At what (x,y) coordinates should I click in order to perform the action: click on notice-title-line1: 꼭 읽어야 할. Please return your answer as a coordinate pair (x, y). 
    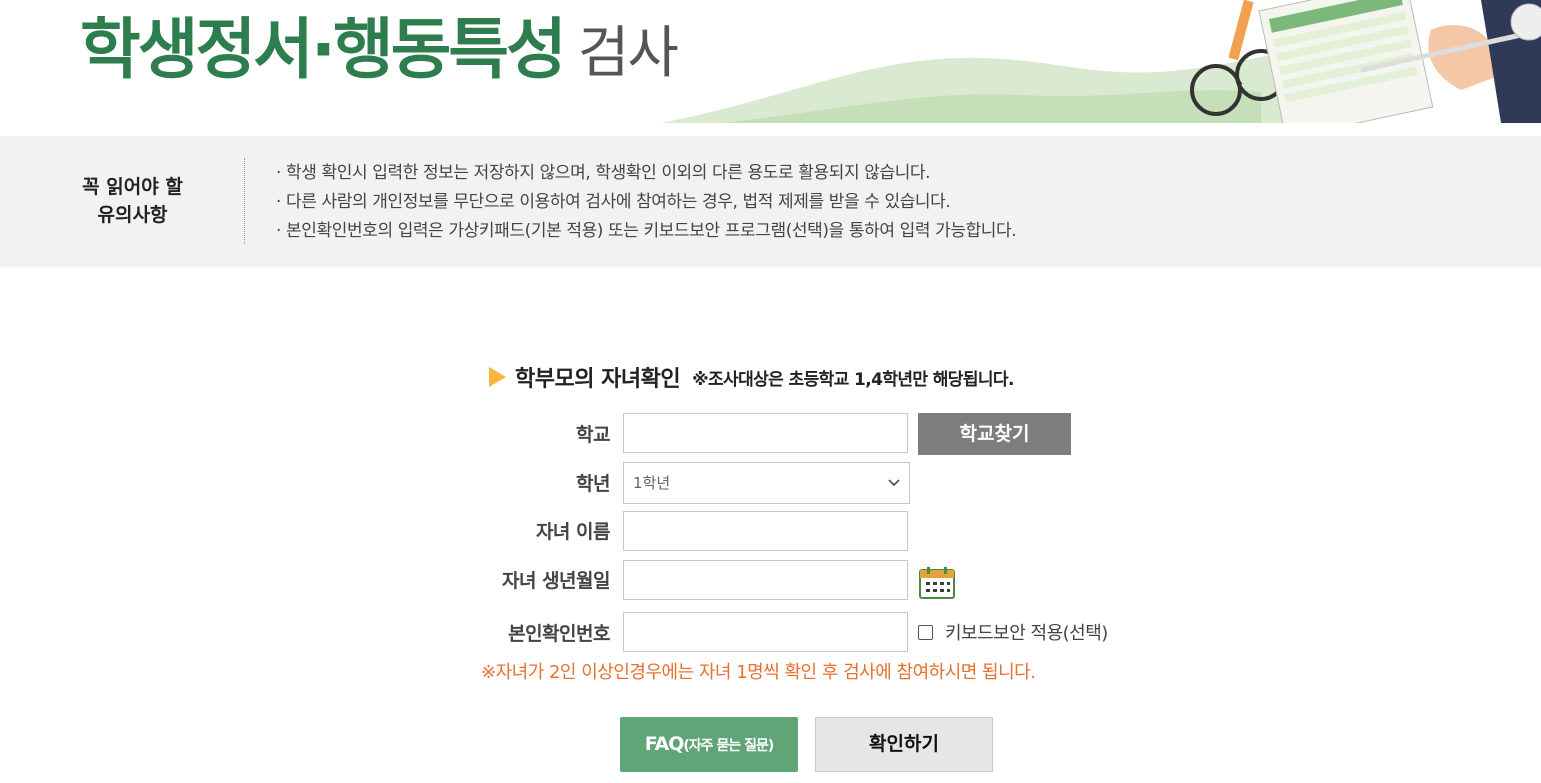
    Looking at the image, I should click on (132, 187).